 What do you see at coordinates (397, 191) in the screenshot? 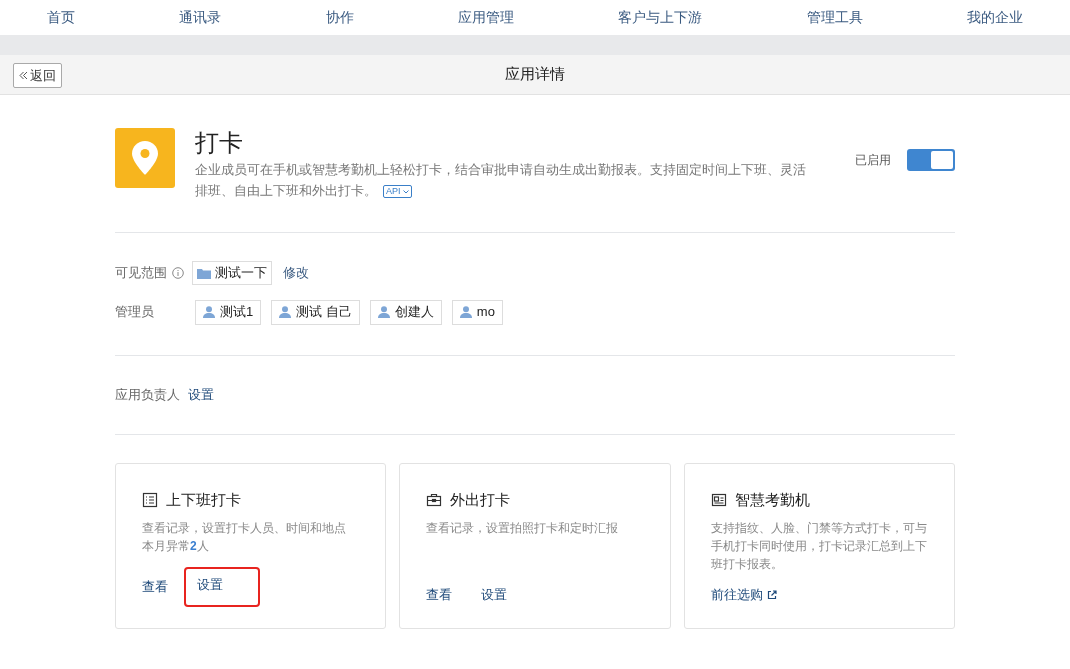
I see `api-dropdown: API` at bounding box center [397, 191].